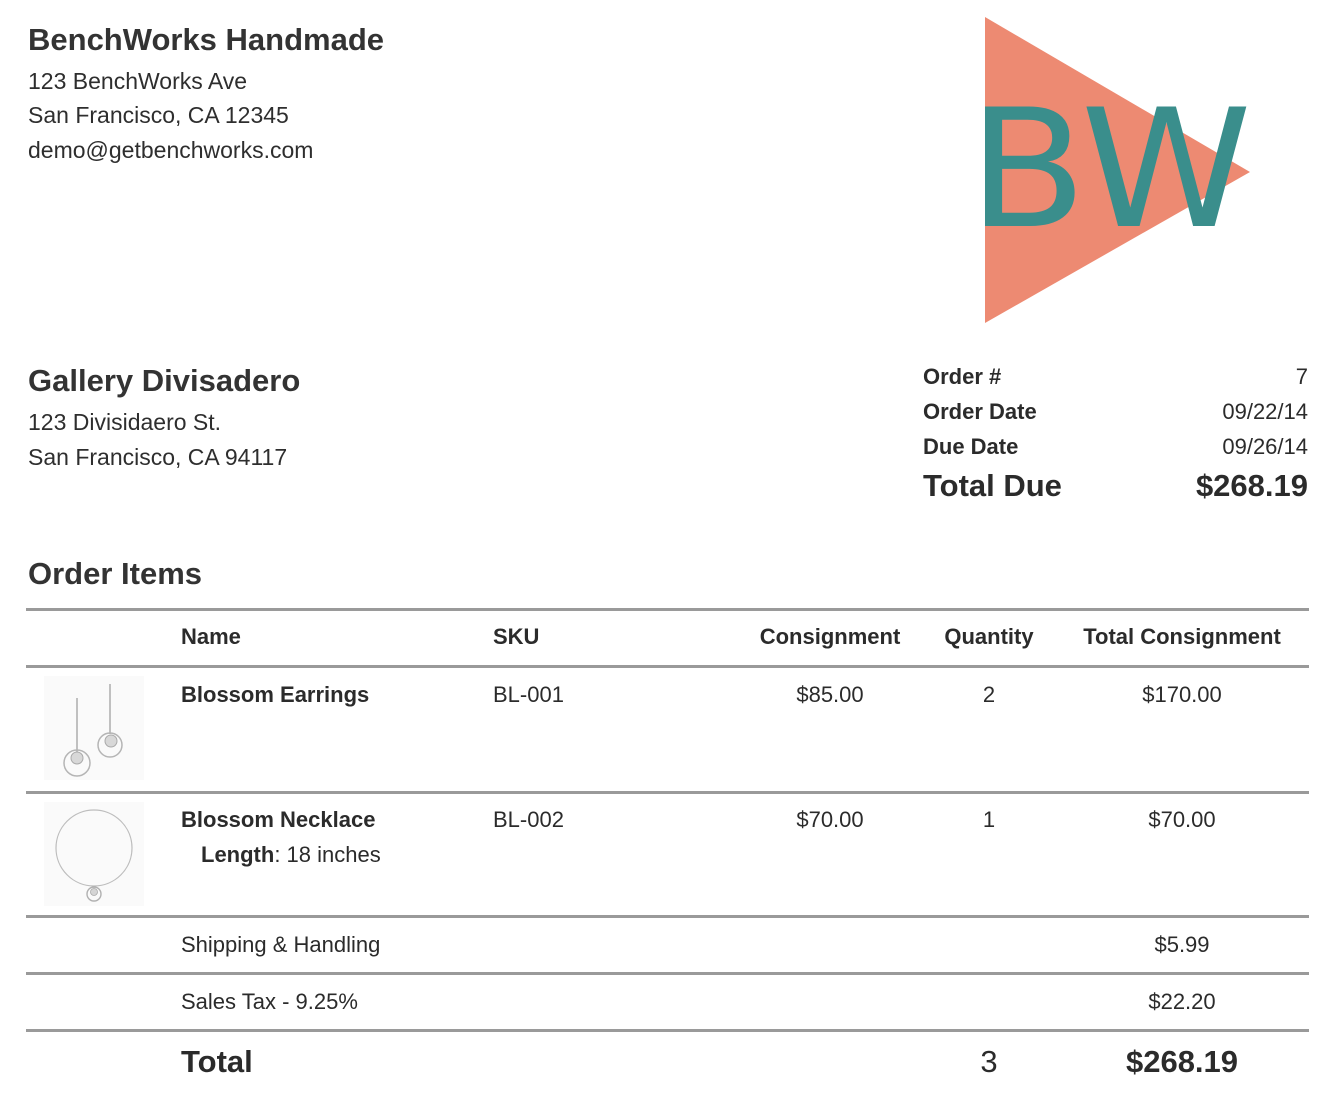  Describe the element at coordinates (164, 380) in the screenshot. I see `client-name: Gallery Divisadero` at that location.